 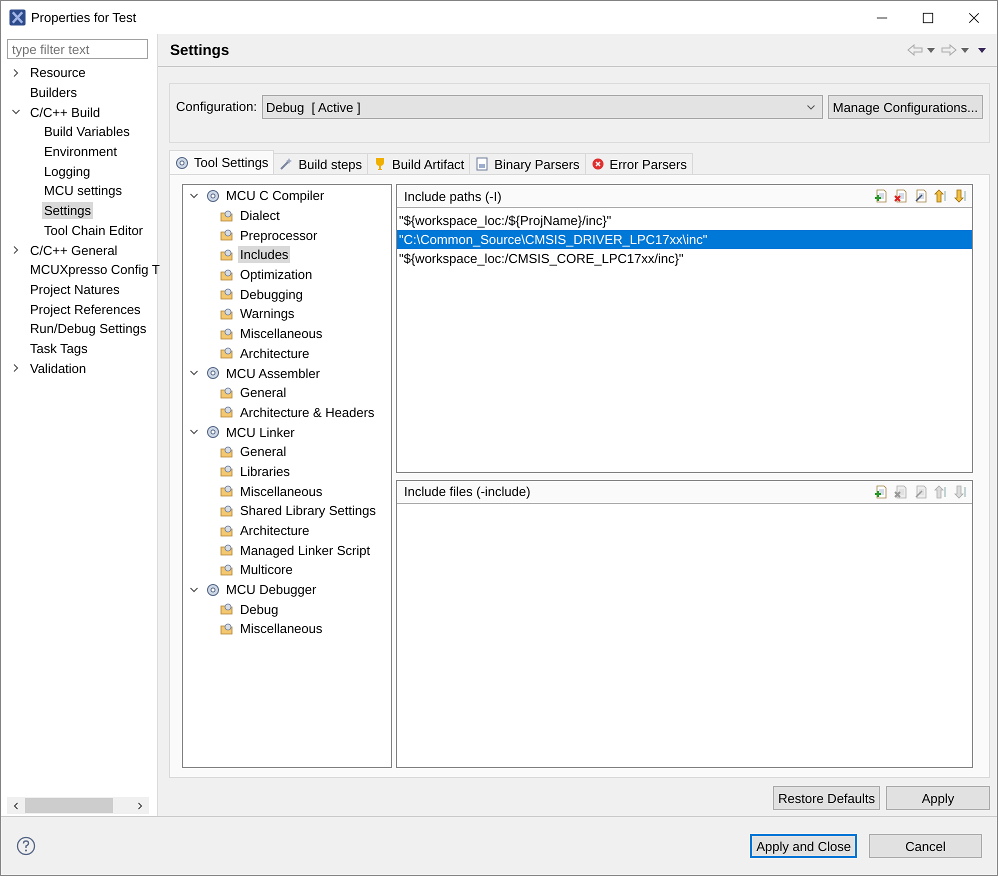 I want to click on nav-item: Task Tags, so click(x=59, y=348).